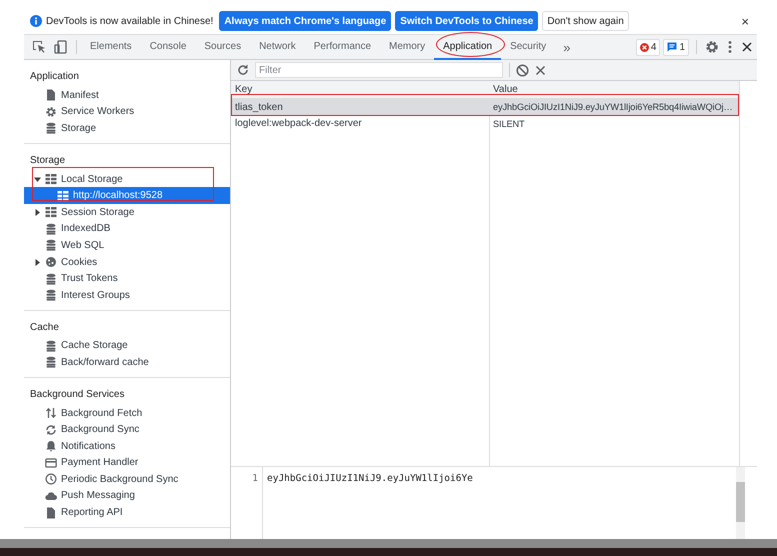 This screenshot has width=777, height=556. I want to click on scrollbar, so click(740, 503).